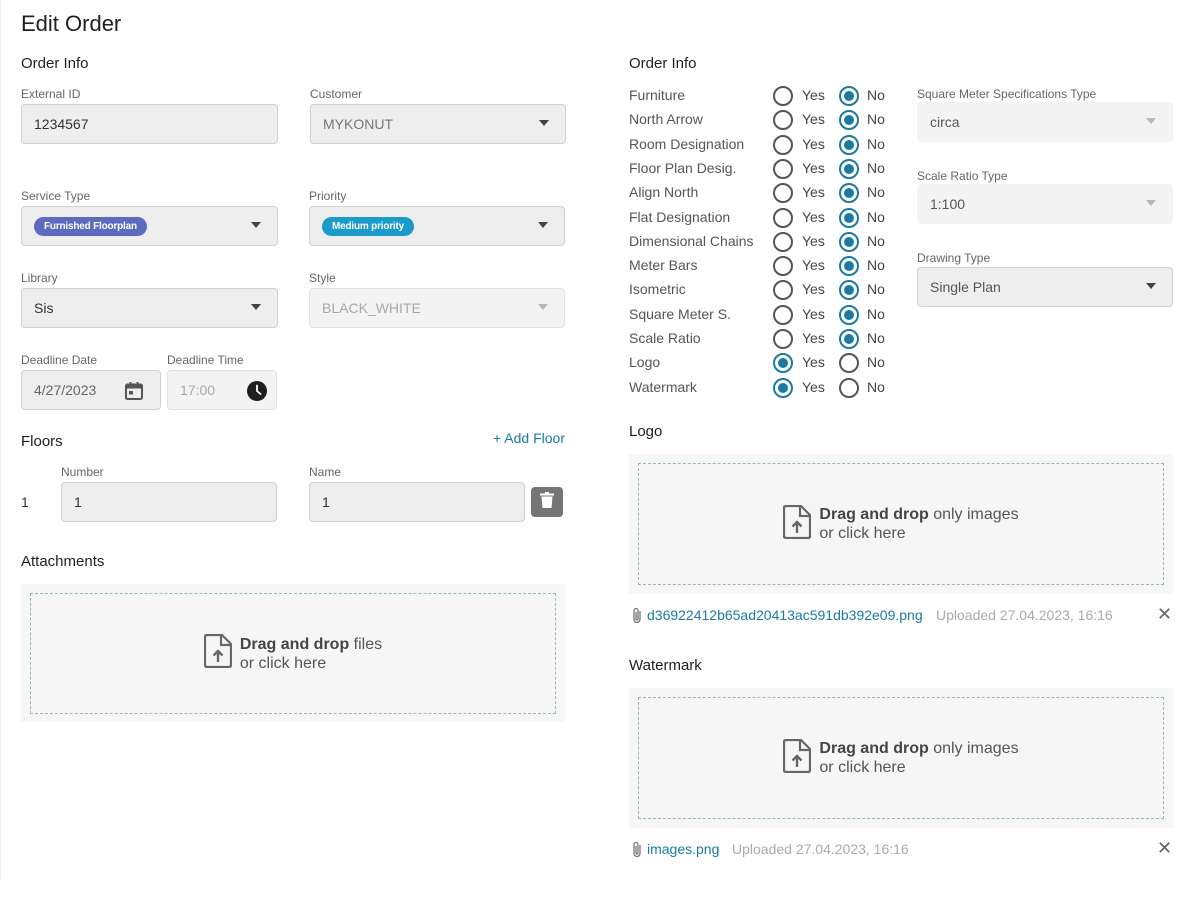 The width and height of the screenshot is (1199, 907). Describe the element at coordinates (849, 218) in the screenshot. I see `radio-flat-designation-no` at that location.